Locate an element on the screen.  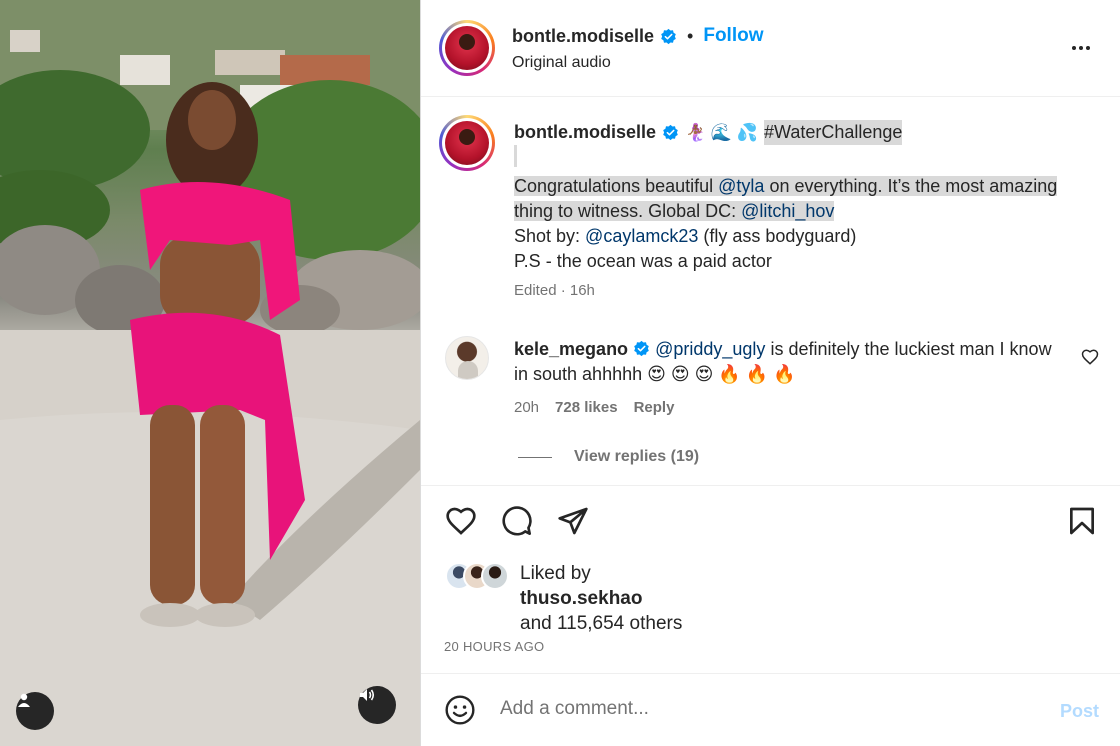
comment-likes: 728 likes is located at coordinates (586, 407).